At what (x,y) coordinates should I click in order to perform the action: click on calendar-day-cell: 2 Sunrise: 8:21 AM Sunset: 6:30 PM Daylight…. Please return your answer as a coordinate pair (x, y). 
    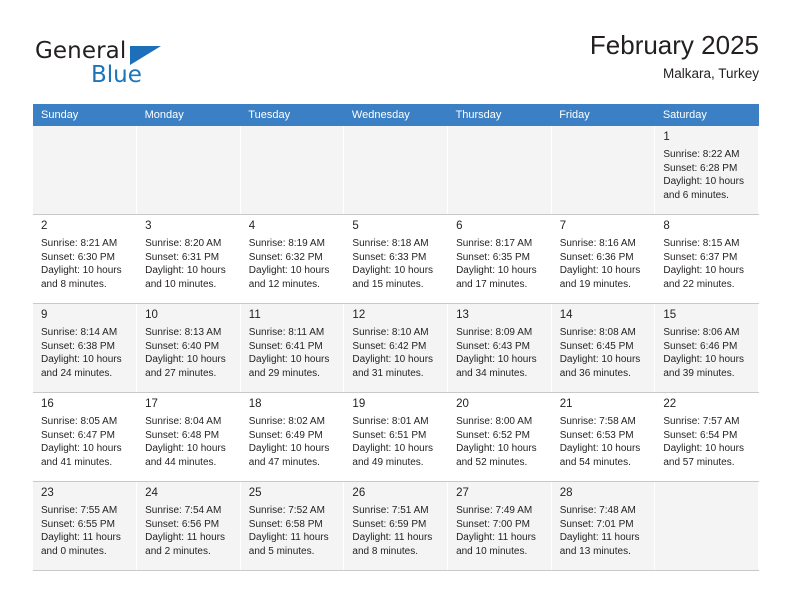
    Looking at the image, I should click on (85, 259).